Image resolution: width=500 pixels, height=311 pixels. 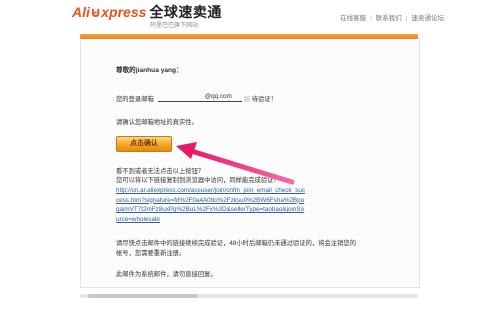 I want to click on logo-subtitle: 阿里巴巴旗下网站, so click(x=174, y=26).